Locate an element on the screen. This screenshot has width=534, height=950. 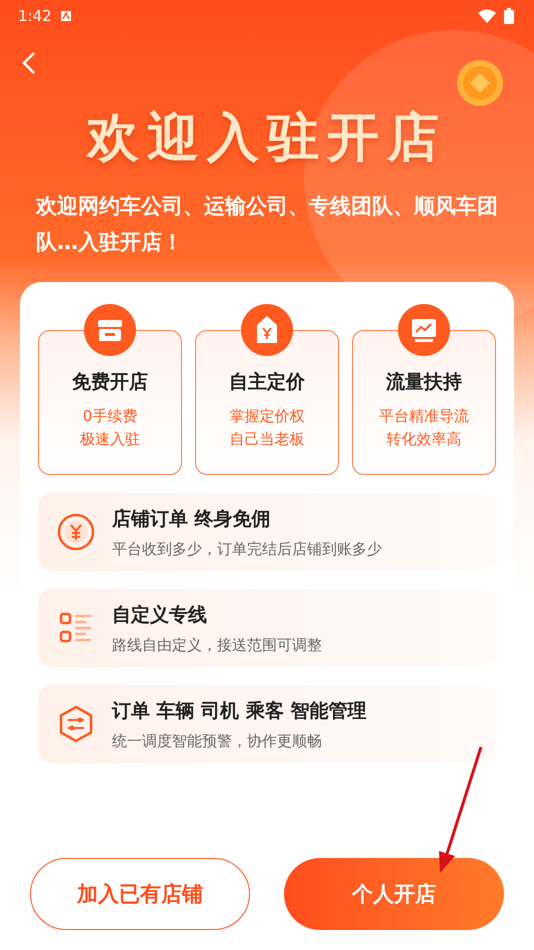
battery-icon is located at coordinates (509, 16).